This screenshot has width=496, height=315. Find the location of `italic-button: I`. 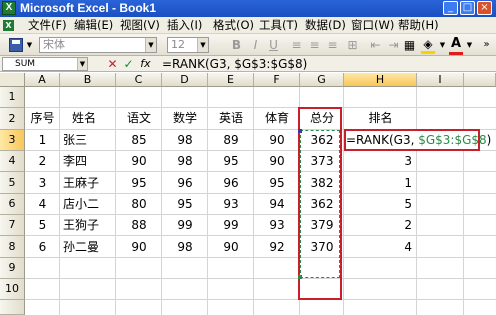

italic-button: I is located at coordinates (255, 45).